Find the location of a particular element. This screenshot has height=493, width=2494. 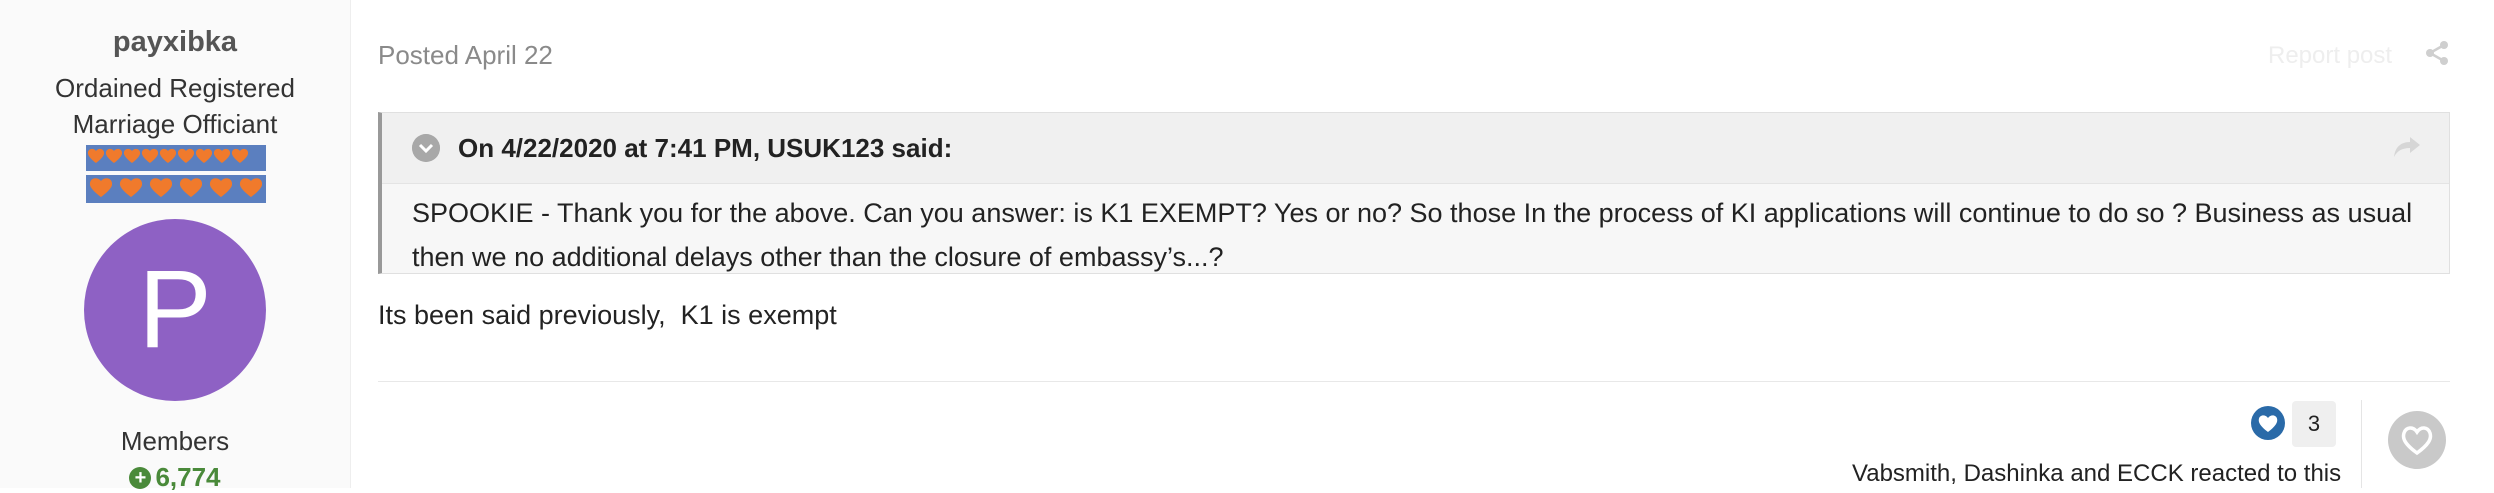

avatar: P is located at coordinates (175, 310).